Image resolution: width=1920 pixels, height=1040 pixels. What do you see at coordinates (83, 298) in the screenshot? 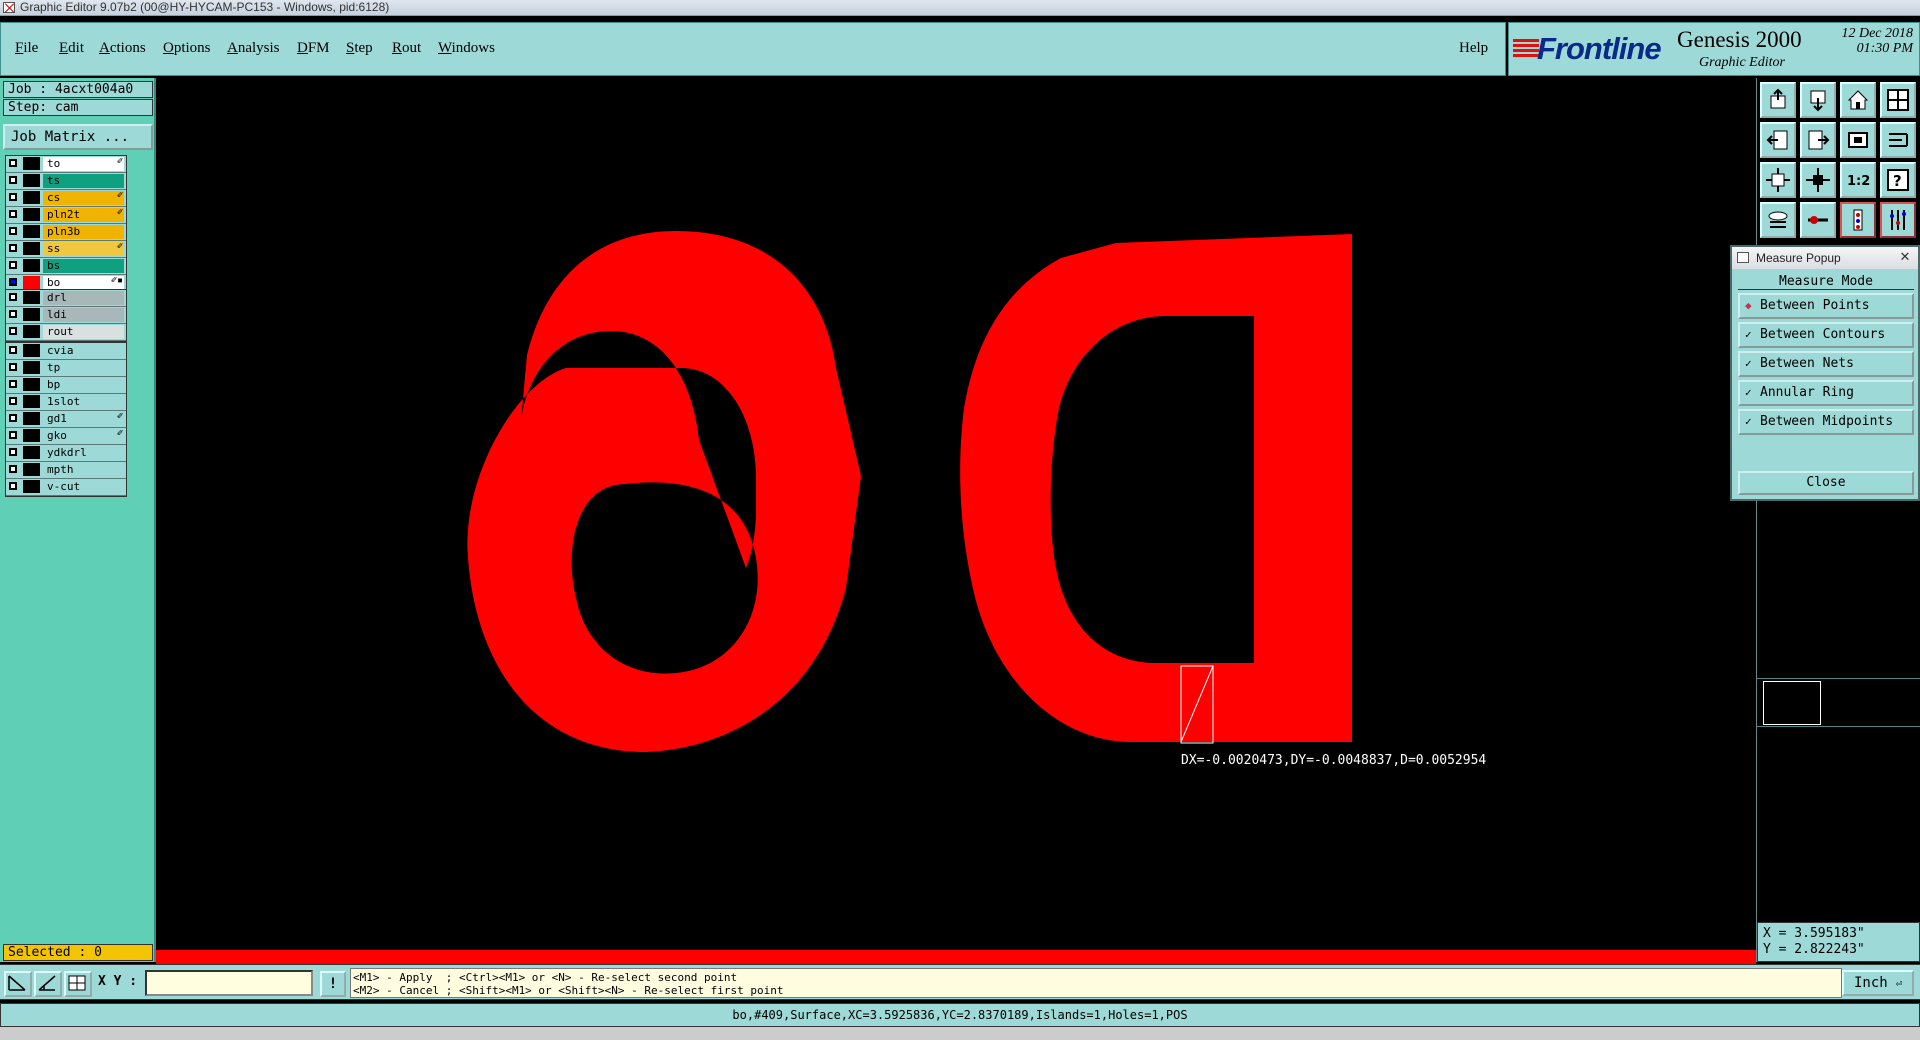
I see `layer-name: drl` at bounding box center [83, 298].